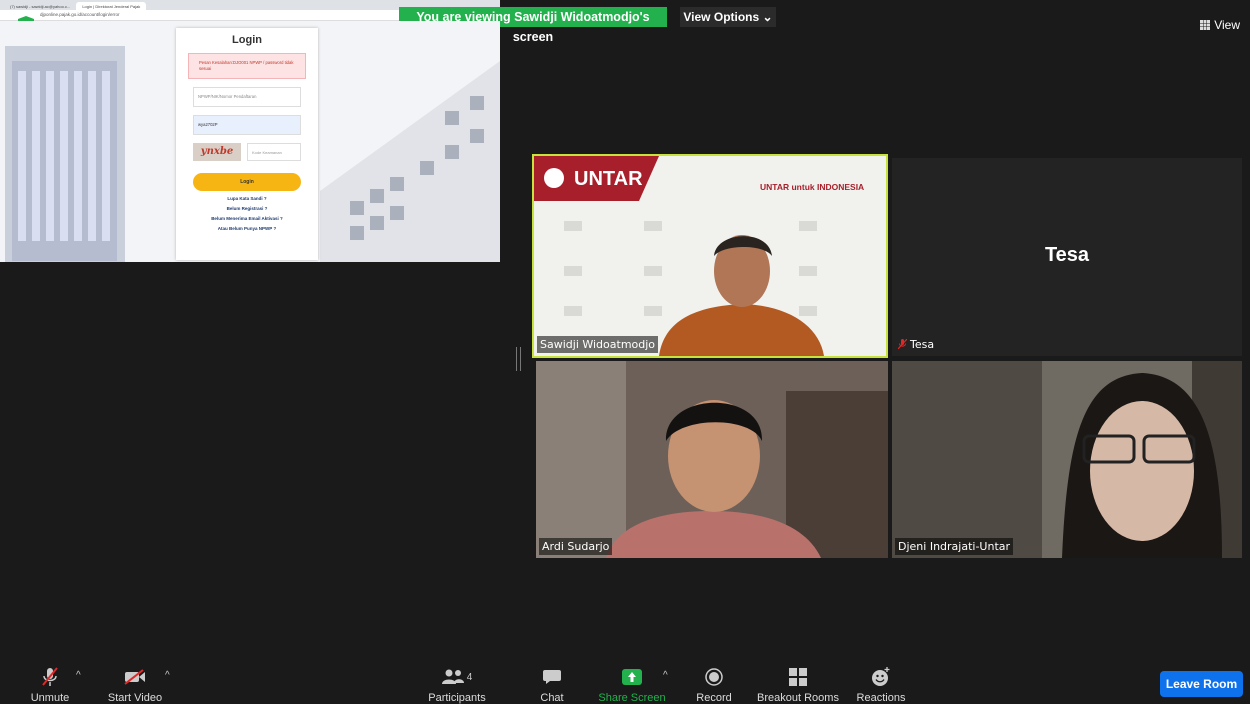  What do you see at coordinates (922, 344) in the screenshot?
I see `participant-name-label: Tesa` at bounding box center [922, 344].